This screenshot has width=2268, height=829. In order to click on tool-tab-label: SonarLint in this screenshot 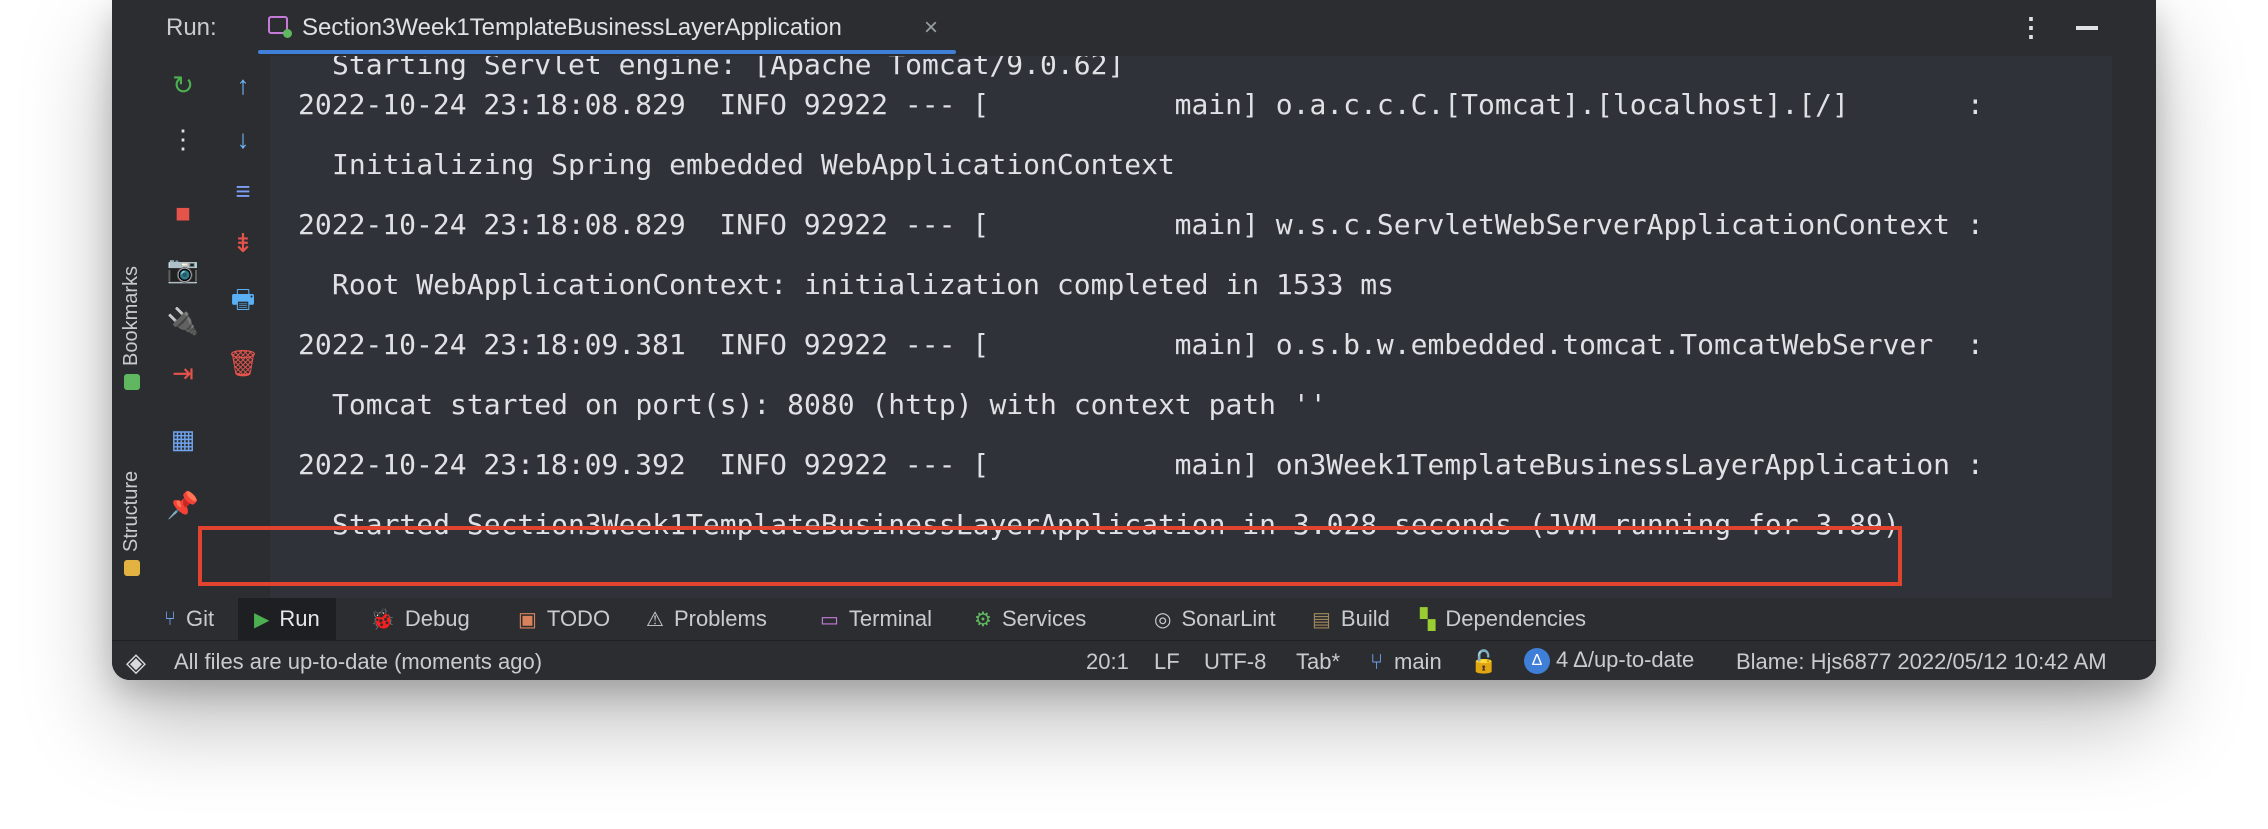, I will do `click(1228, 618)`.